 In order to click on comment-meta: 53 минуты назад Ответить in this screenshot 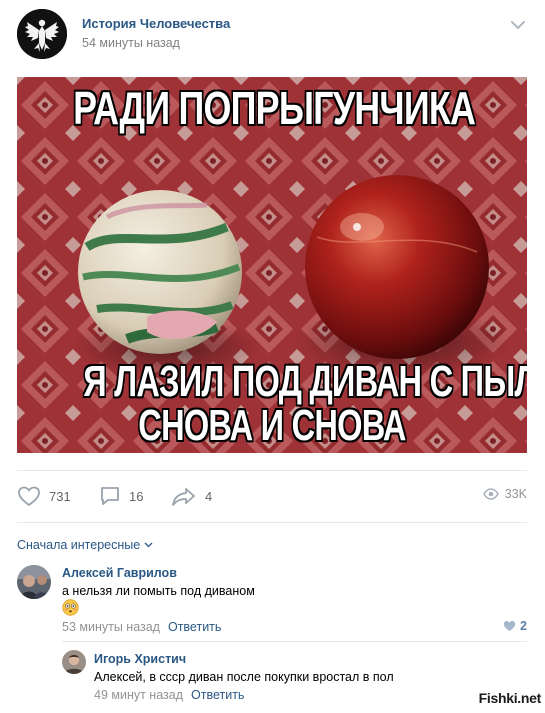, I will do `click(141, 627)`.